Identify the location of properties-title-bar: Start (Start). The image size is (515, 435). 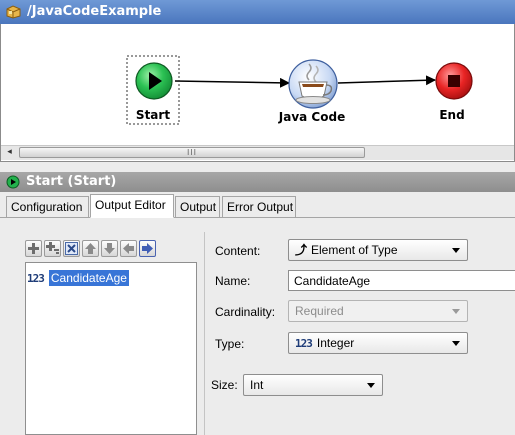
(257, 182).